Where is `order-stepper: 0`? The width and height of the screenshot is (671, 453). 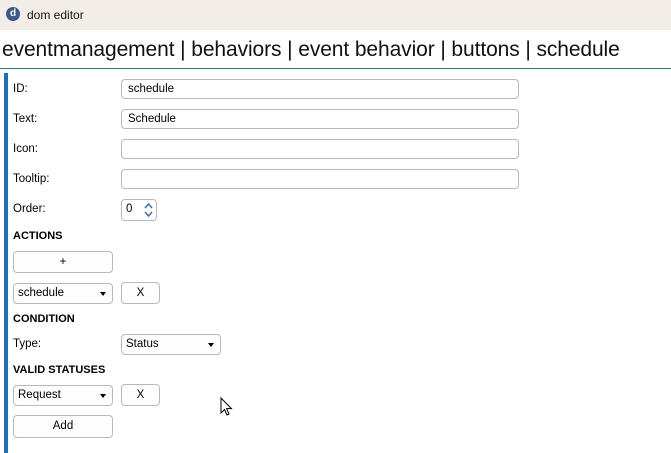 order-stepper: 0 is located at coordinates (139, 210).